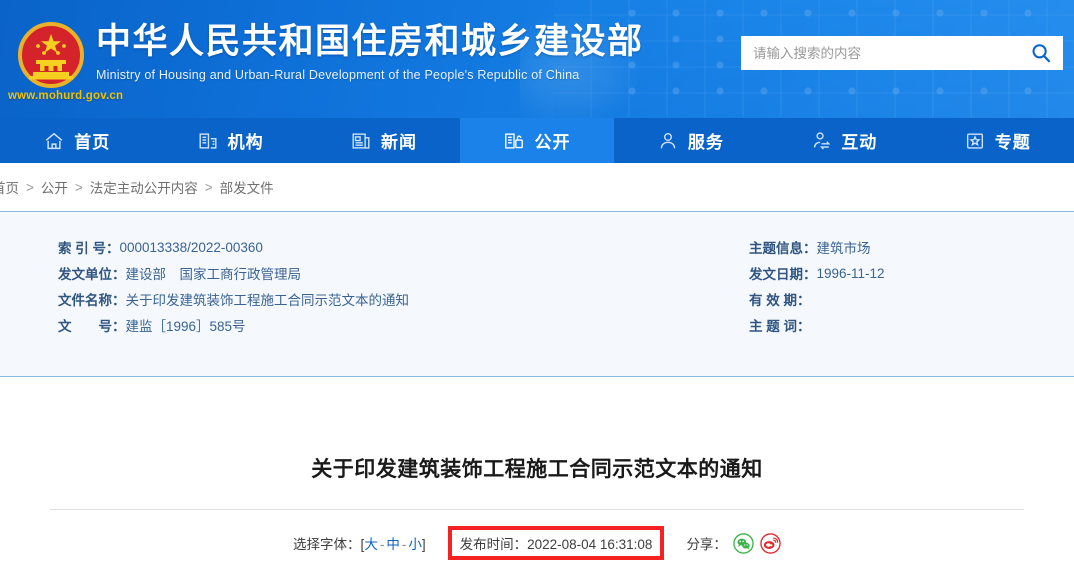 The height and width of the screenshot is (563, 1074). Describe the element at coordinates (92, 274) in the screenshot. I see `meta-key: 发文单位：` at that location.